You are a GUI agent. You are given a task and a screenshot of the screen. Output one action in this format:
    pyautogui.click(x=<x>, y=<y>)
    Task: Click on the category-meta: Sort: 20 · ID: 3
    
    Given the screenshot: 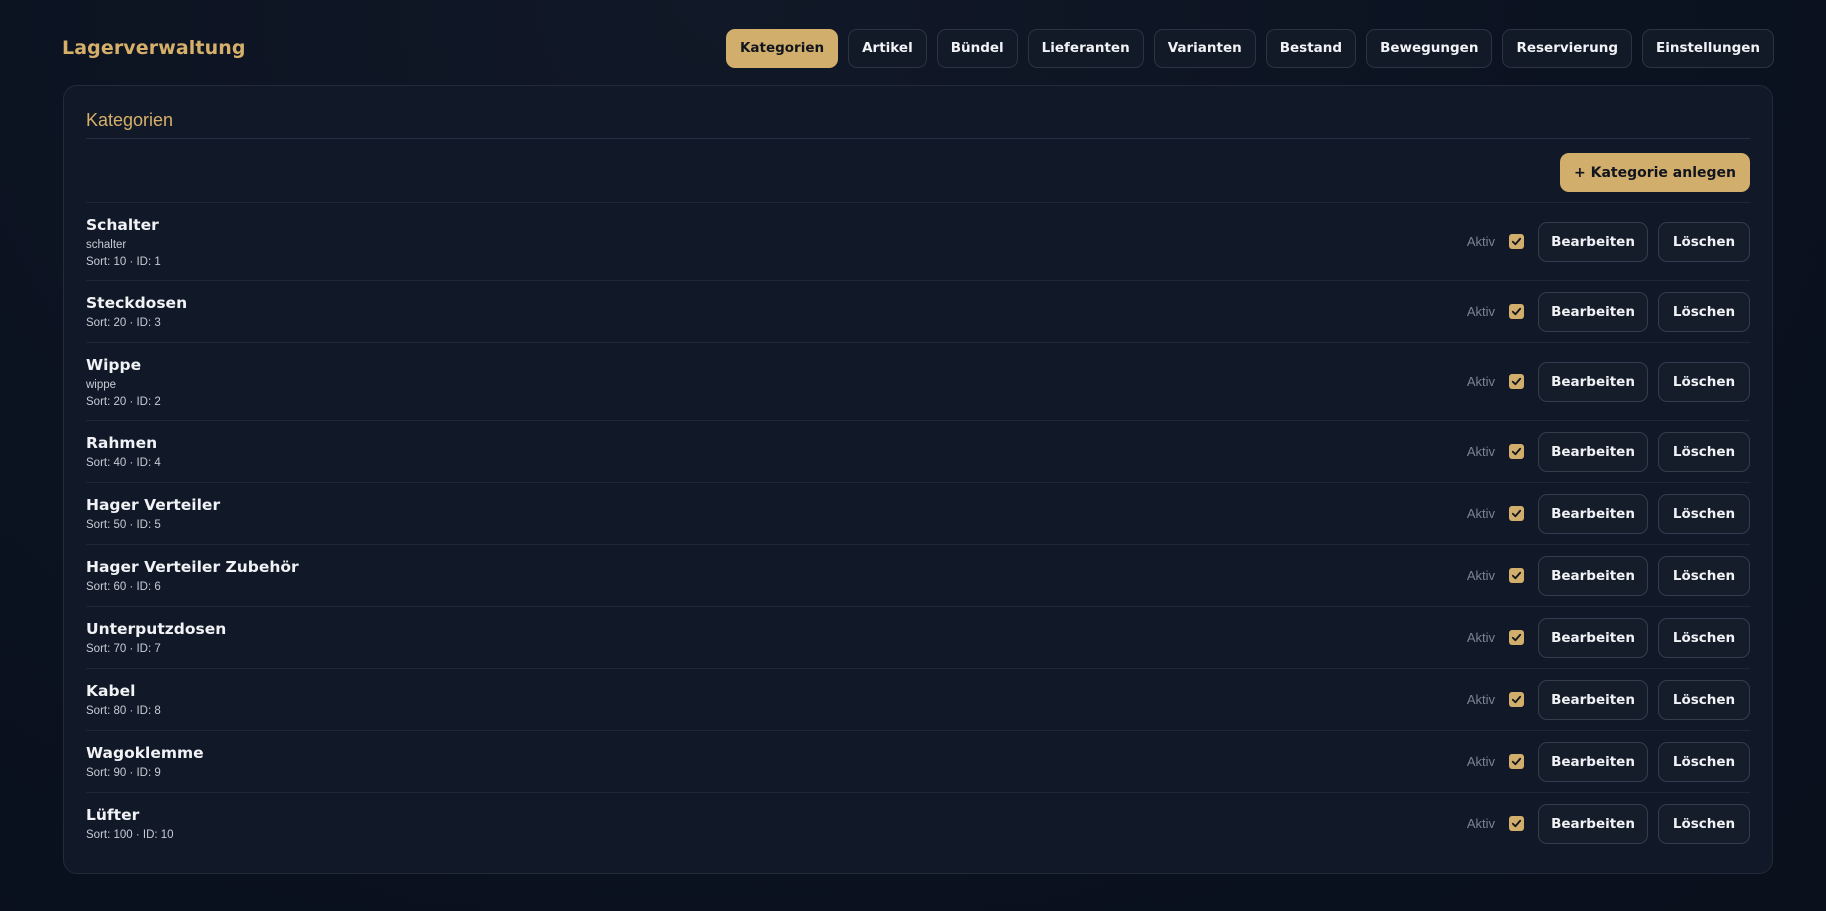 What is the action you would take?
    pyautogui.click(x=123, y=323)
    